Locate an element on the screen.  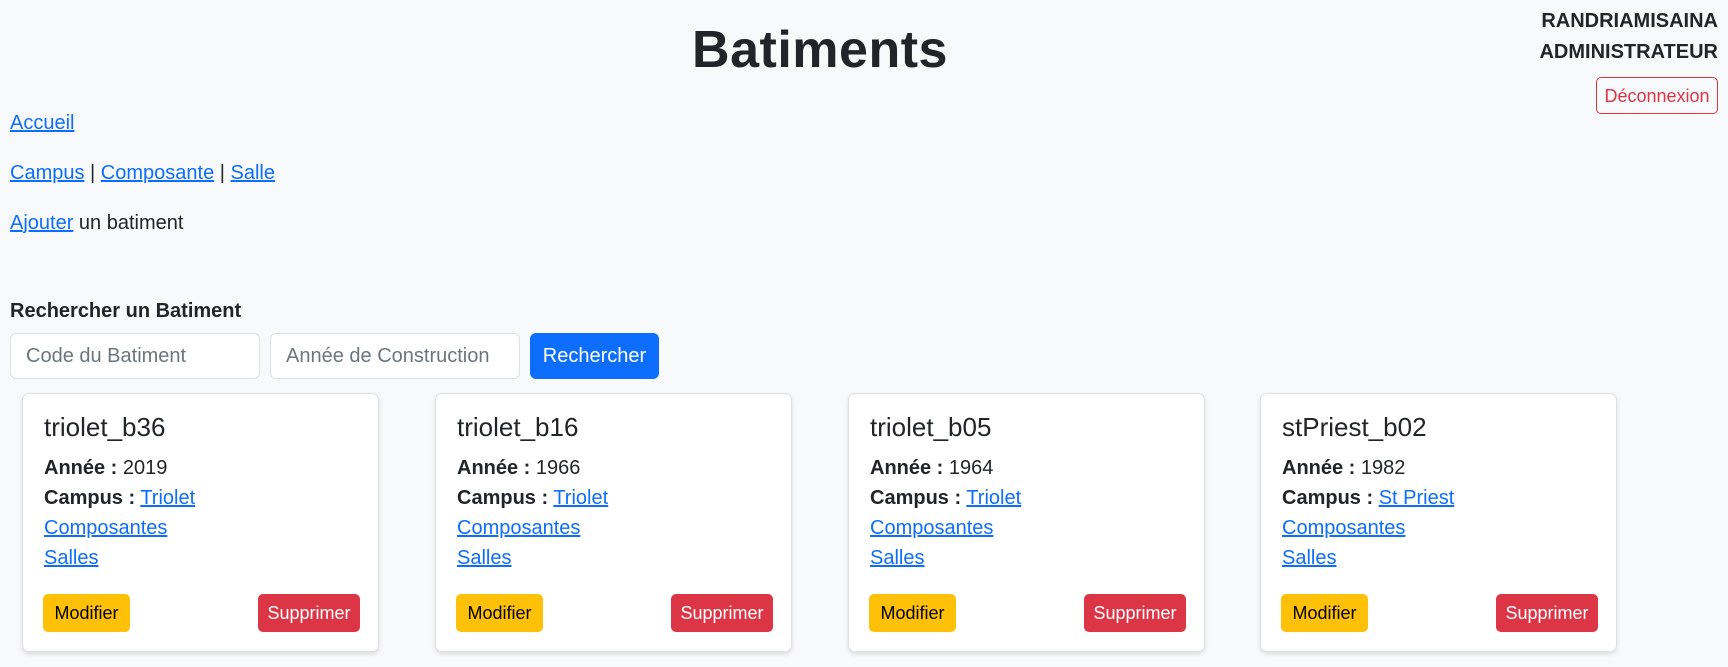
home-nav: Accueil is located at coordinates (42, 123).